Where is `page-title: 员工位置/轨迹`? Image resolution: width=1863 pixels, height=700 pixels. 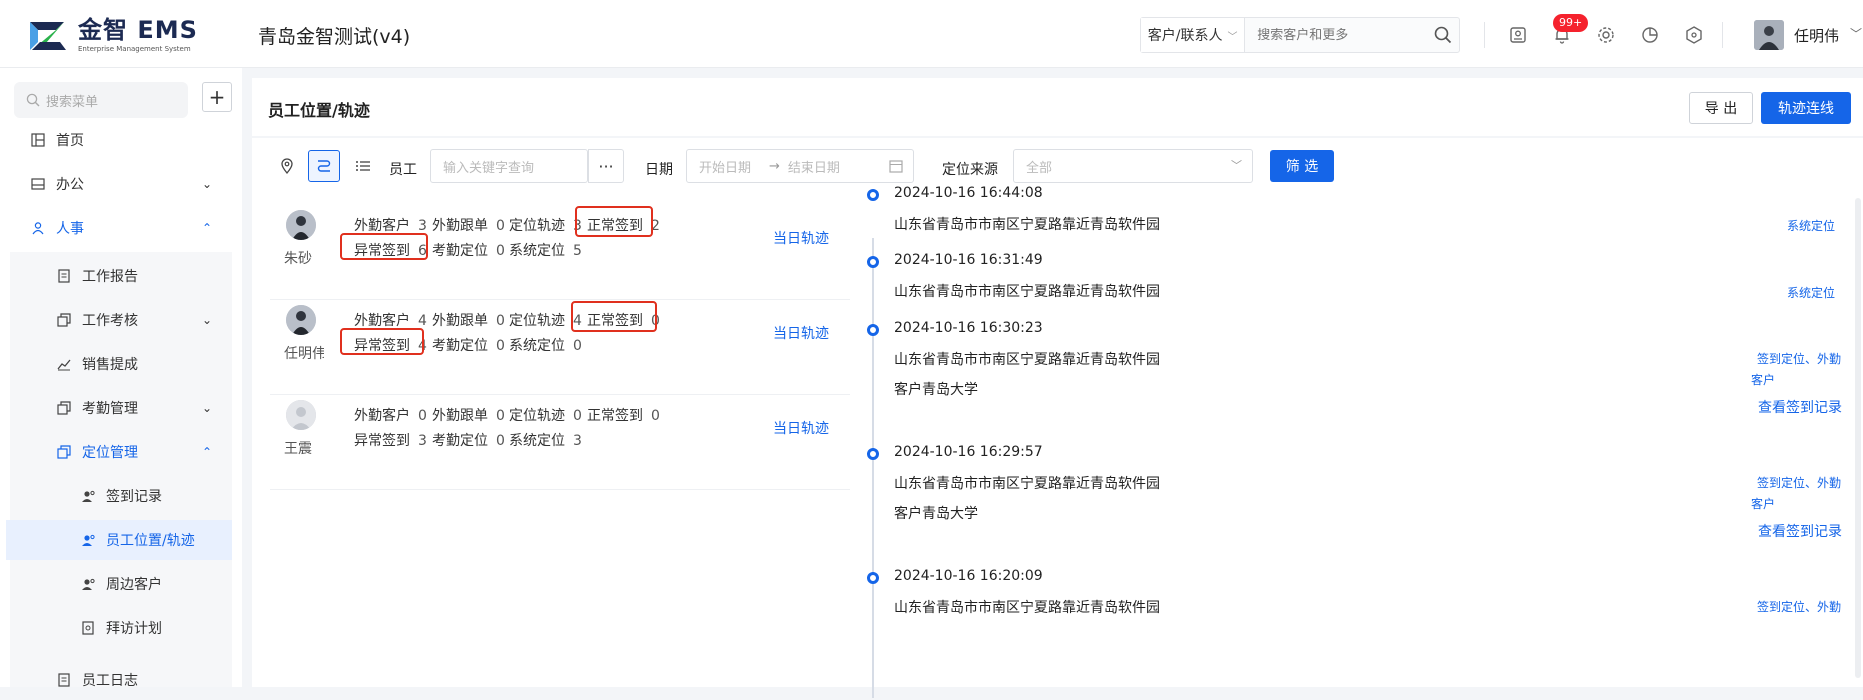
page-title: 员工位置/轨迹 is located at coordinates (319, 110).